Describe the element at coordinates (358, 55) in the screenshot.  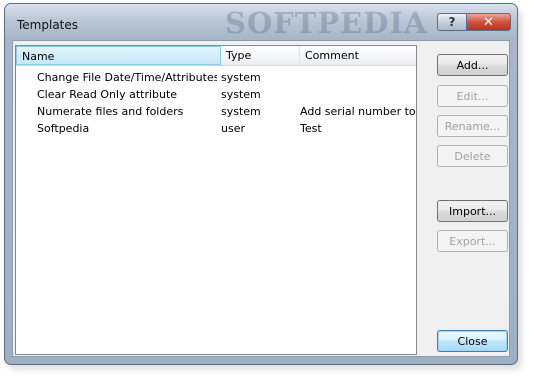
I see `column-header-comment: Comment` at that location.